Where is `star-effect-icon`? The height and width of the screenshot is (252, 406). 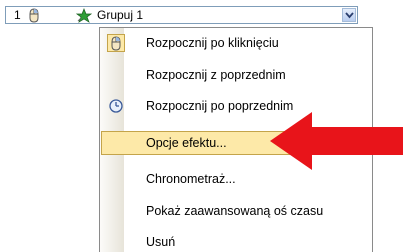
star-effect-icon is located at coordinates (84, 15).